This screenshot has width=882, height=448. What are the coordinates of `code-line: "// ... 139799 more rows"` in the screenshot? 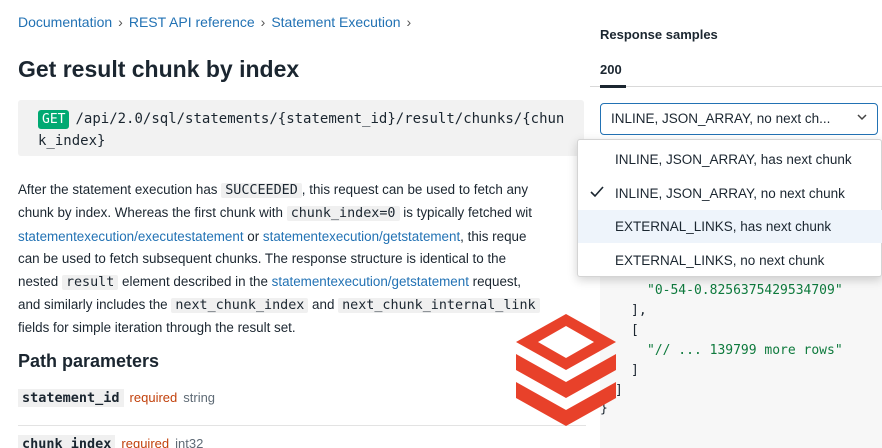 It's located at (745, 350).